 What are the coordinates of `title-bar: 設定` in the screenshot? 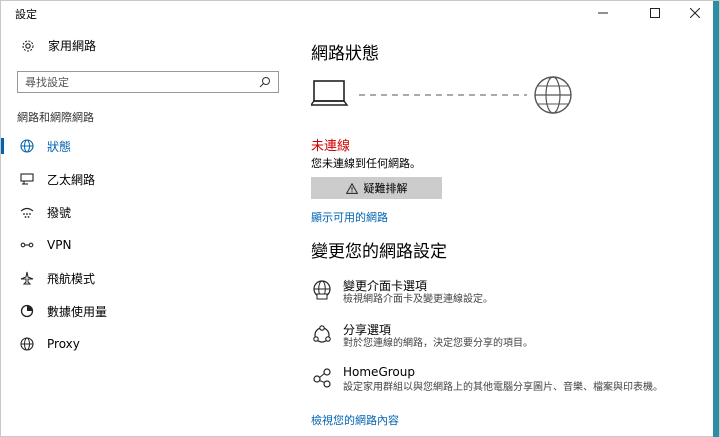 It's located at (358, 13).